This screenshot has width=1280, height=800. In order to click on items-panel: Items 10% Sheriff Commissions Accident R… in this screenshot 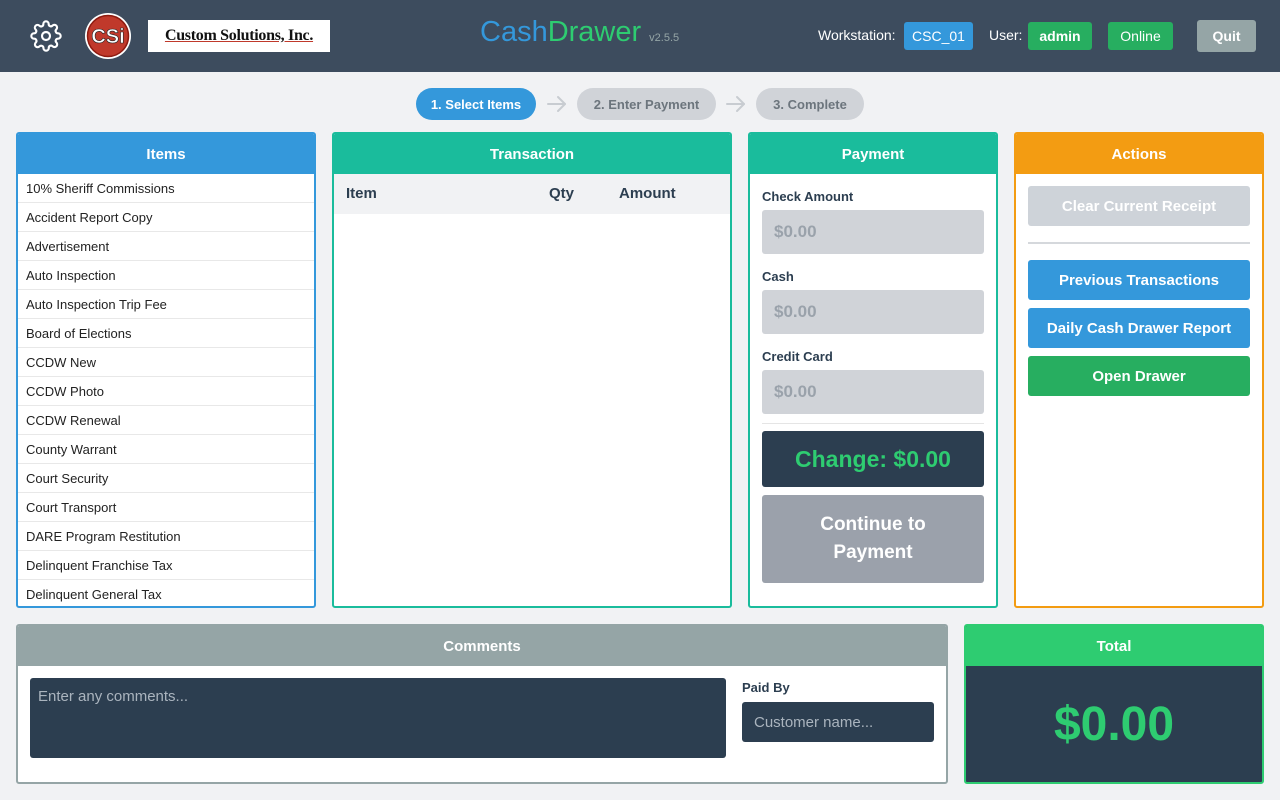, I will do `click(166, 370)`.